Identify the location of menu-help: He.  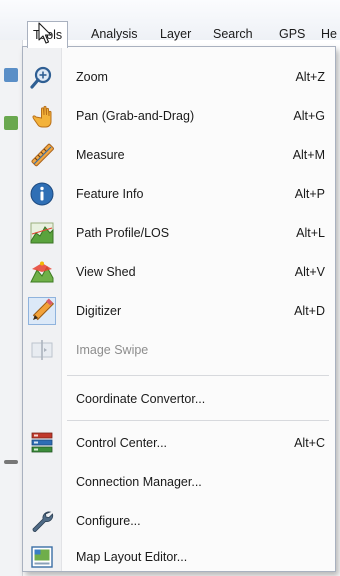
(329, 34).